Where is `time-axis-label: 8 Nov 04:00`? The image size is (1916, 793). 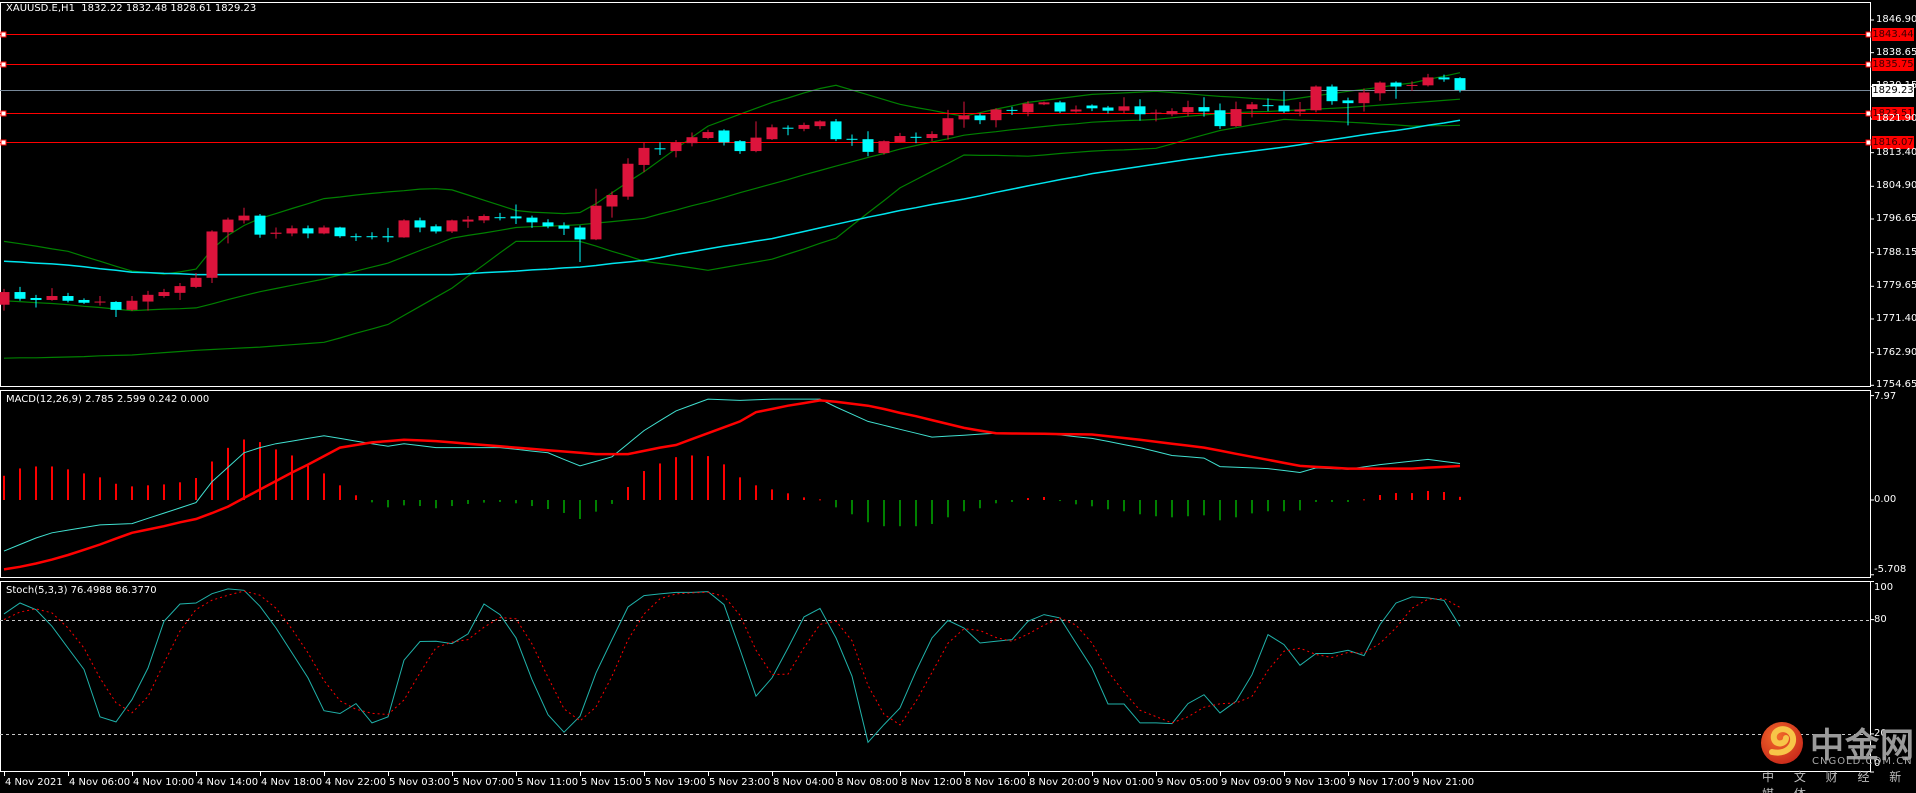 time-axis-label: 8 Nov 04:00 is located at coordinates (804, 782).